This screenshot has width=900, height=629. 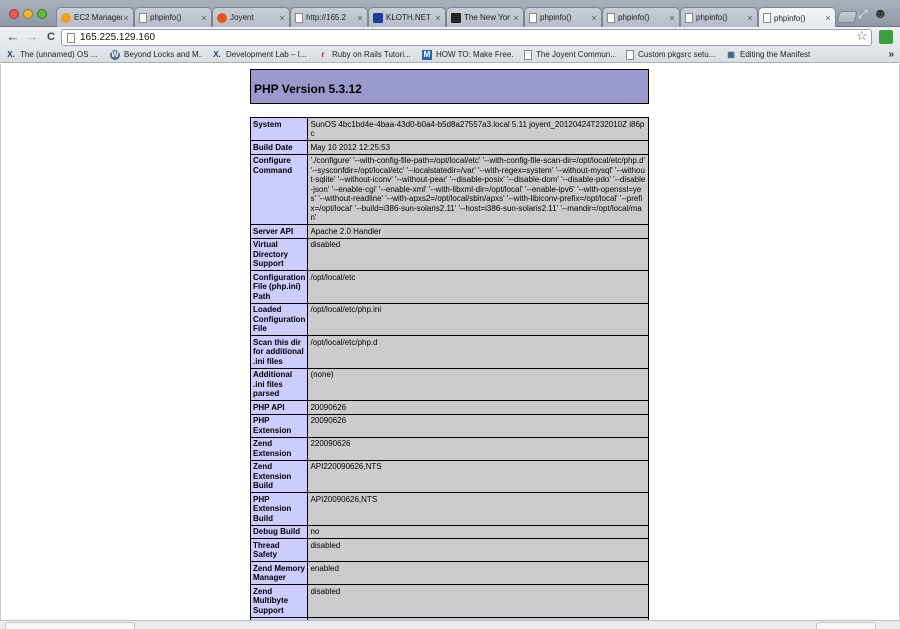 I want to click on table-row: Server API Apache 2.0 Handler, so click(x=449, y=231).